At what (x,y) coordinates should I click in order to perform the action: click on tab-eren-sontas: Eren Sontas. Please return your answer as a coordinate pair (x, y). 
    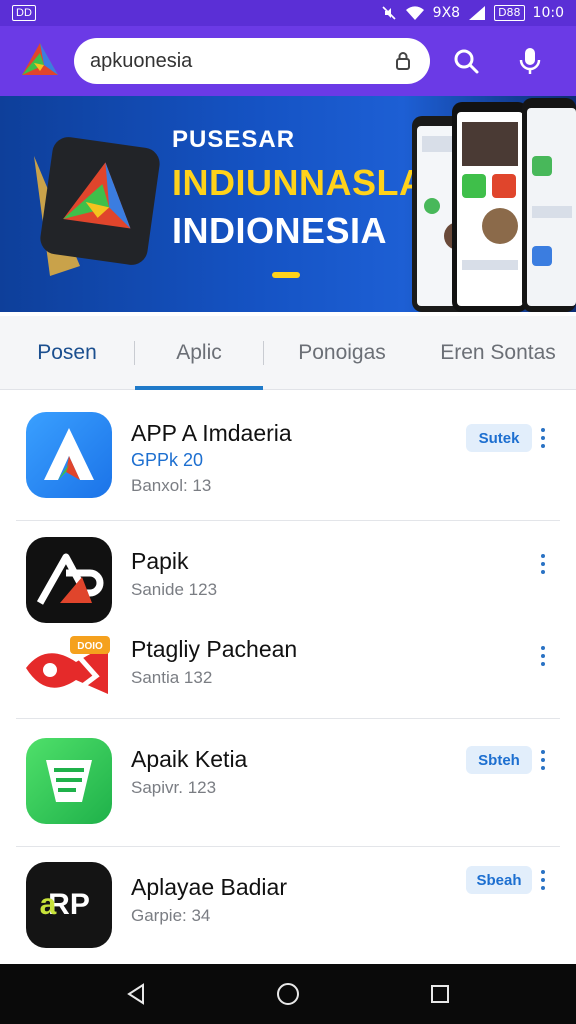
    Looking at the image, I should click on (498, 353).